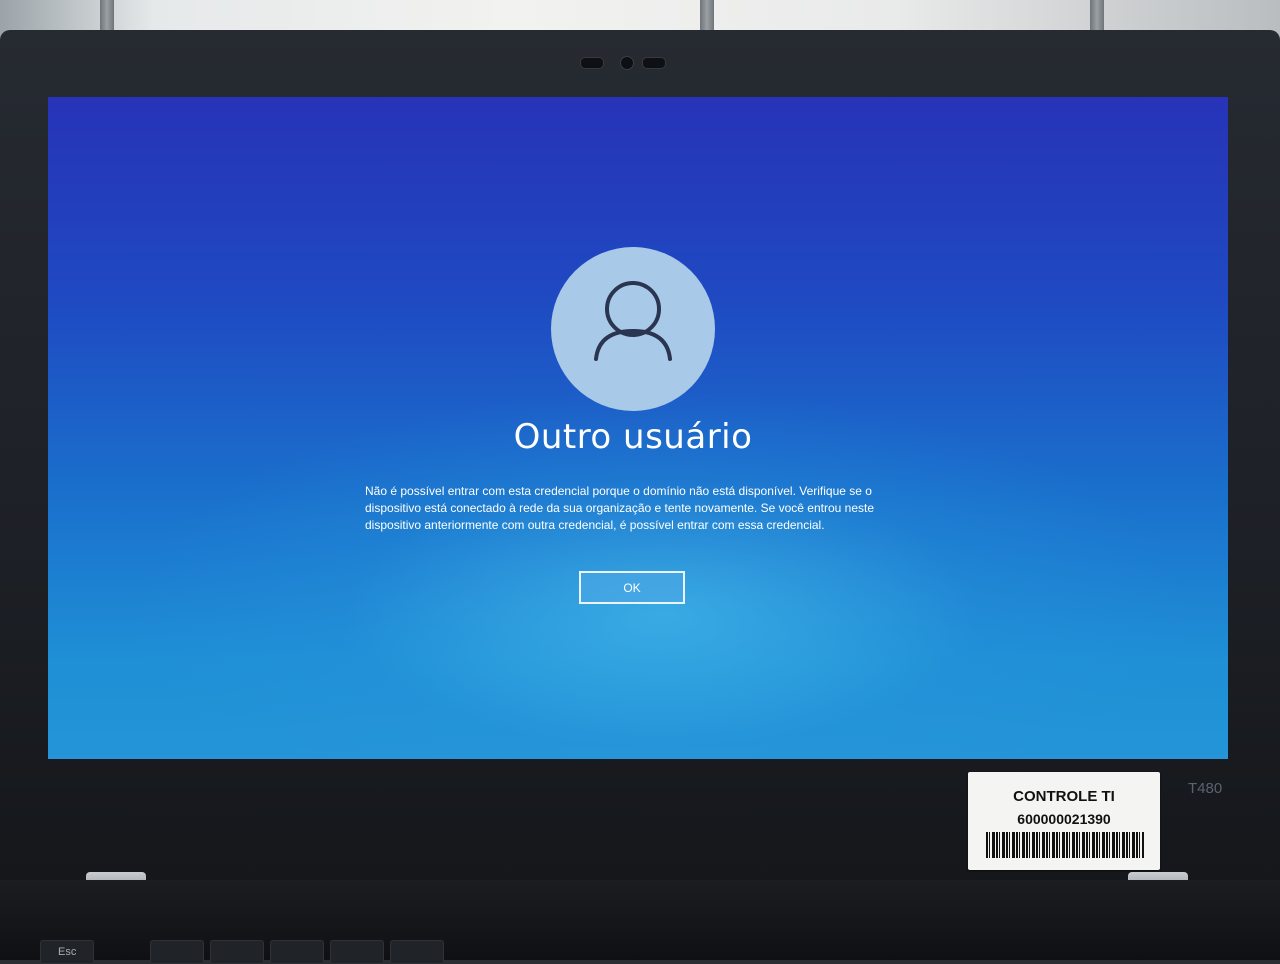  What do you see at coordinates (592, 63) in the screenshot?
I see `webcam-shutter` at bounding box center [592, 63].